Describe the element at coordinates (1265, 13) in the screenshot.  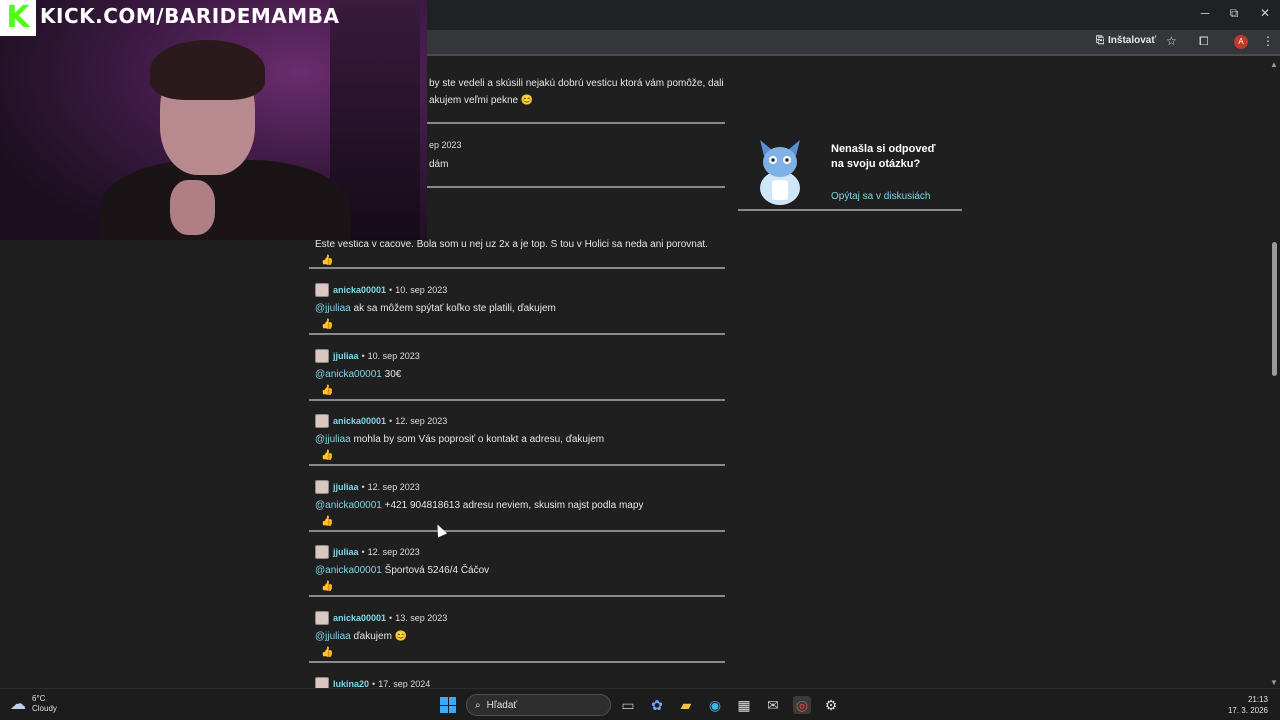
I see `close-button: ✕` at that location.